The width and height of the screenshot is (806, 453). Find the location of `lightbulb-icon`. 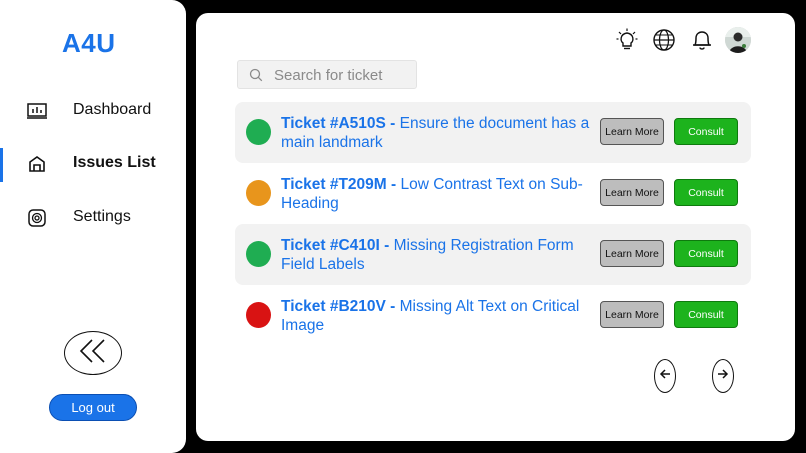

lightbulb-icon is located at coordinates (627, 40).